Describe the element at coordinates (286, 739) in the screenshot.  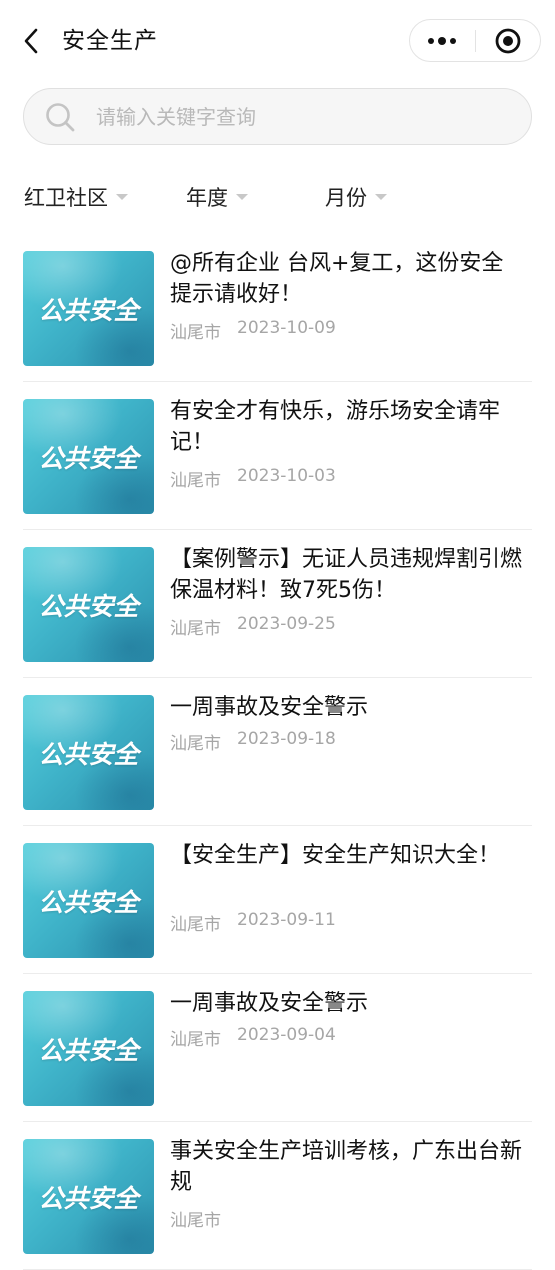
I see `article-date: 2023-09-18` at that location.